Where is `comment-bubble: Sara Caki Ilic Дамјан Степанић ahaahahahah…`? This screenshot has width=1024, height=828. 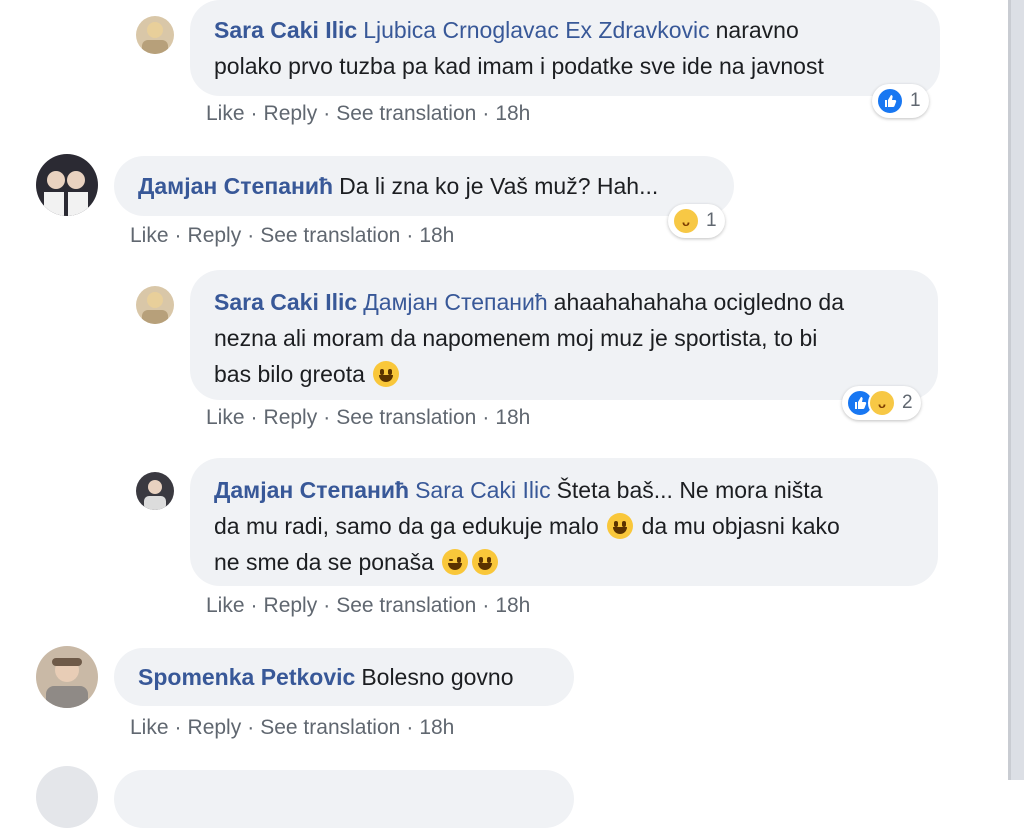 comment-bubble: Sara Caki Ilic Дамјан Степанић ahaahahahah… is located at coordinates (564, 335).